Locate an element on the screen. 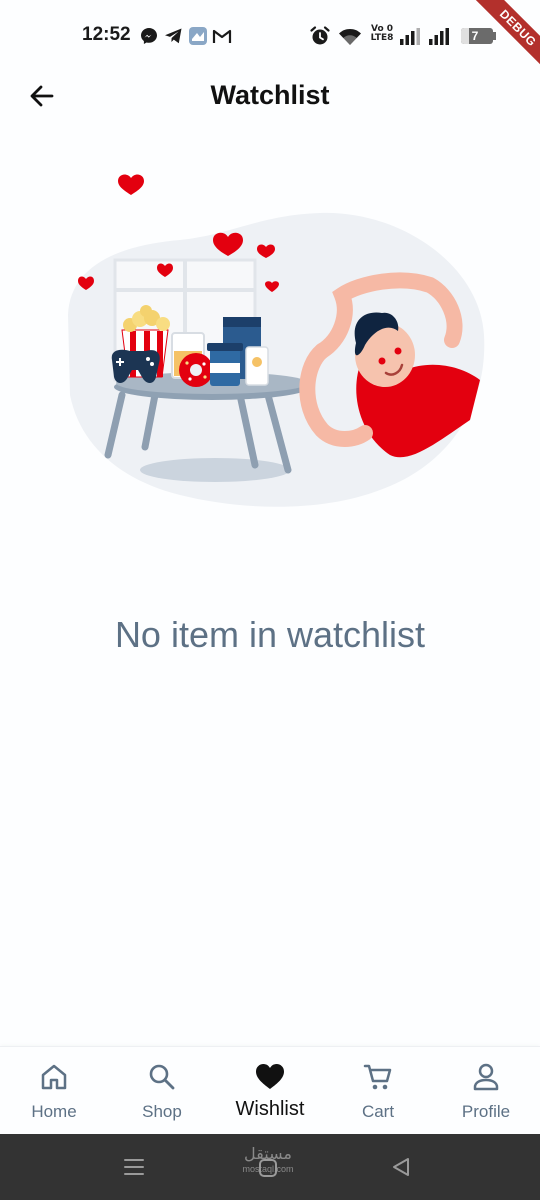  status-time: 12:52 is located at coordinates (106, 34).